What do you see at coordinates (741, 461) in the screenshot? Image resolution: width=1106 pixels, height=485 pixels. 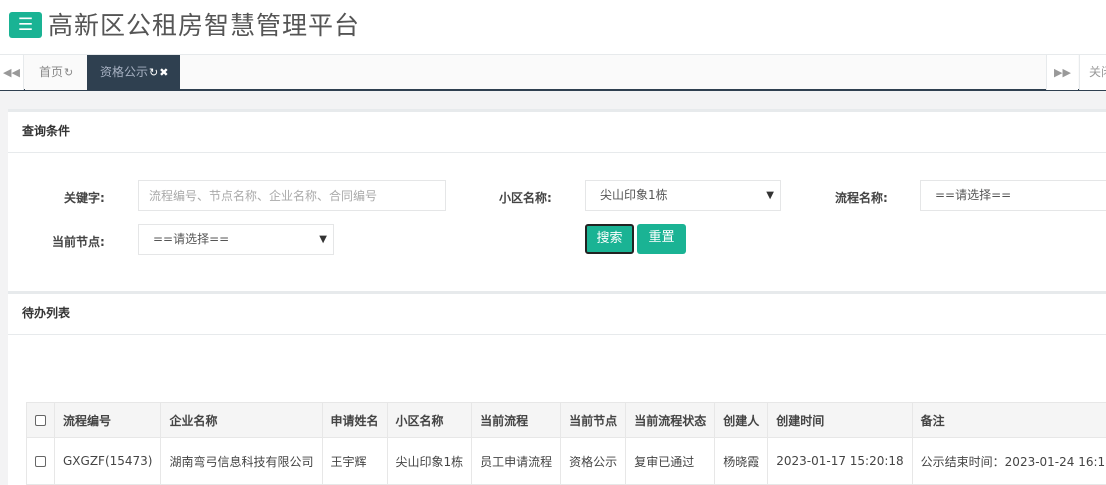 I see `creator-cell: 杨晓霞` at bounding box center [741, 461].